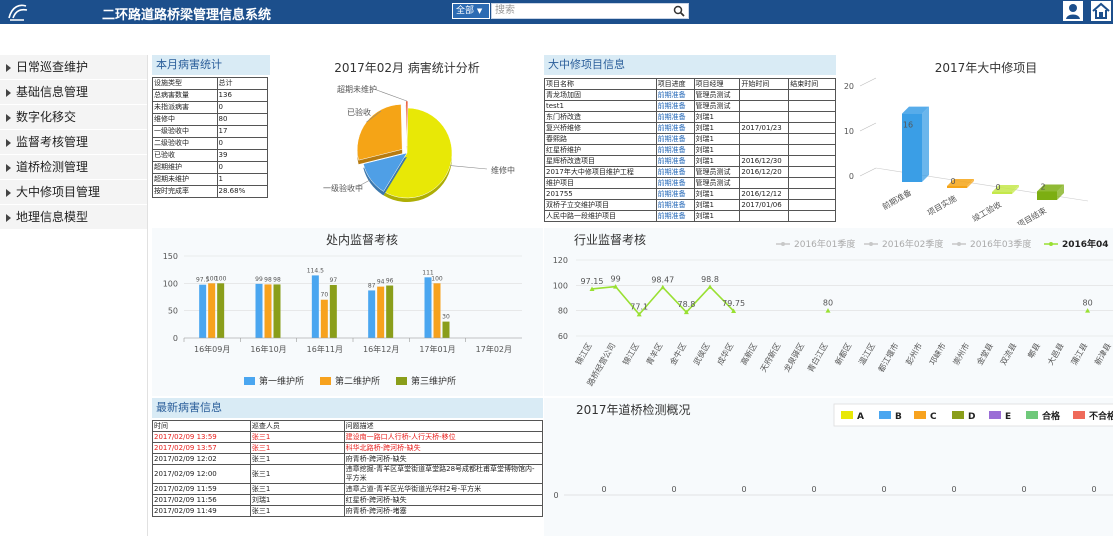 Image resolution: width=1113 pixels, height=536 pixels. I want to click on bar-value-label: 100, so click(221, 278).